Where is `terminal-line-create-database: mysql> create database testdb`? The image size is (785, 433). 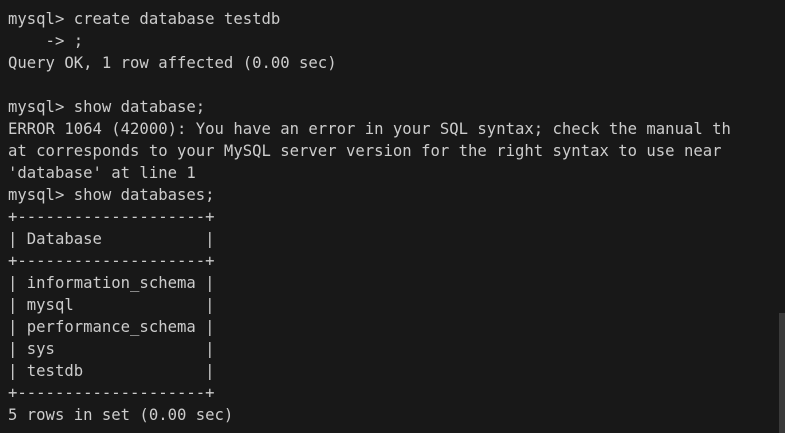
terminal-line-create-database: mysql> create database testdb is located at coordinates (144, 19).